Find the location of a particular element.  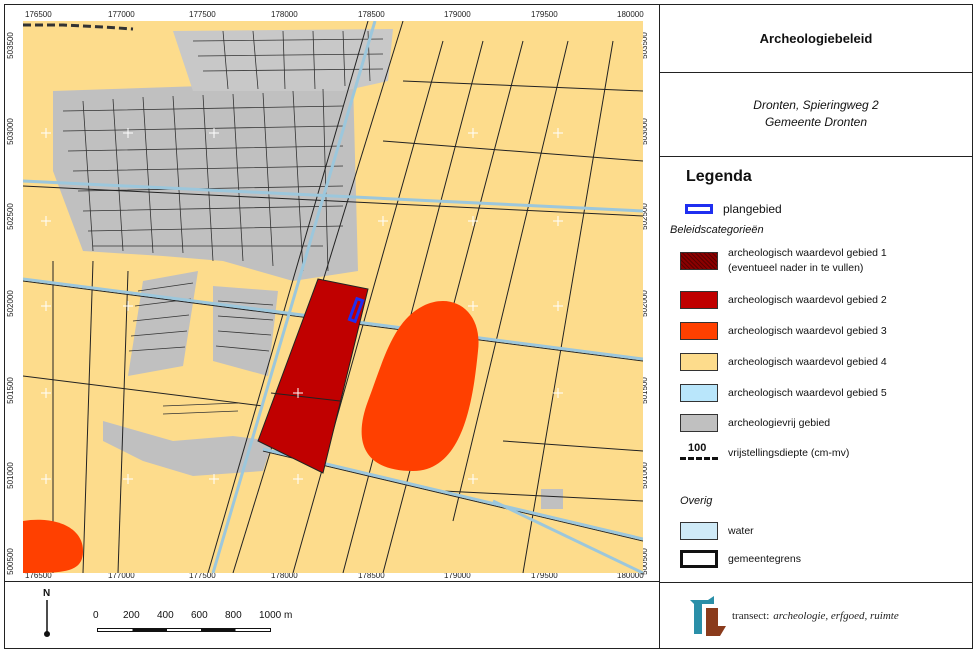

legend-item-water: water is located at coordinates (717, 531).